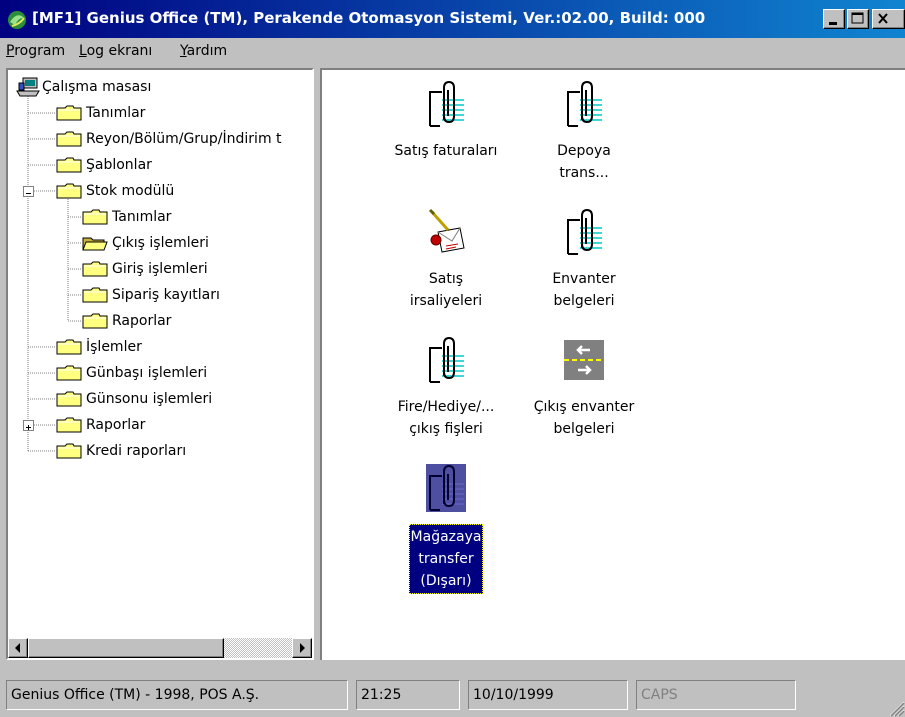  I want to click on icon-caption: Mağazaya transfer (Dışarı), so click(446, 559).